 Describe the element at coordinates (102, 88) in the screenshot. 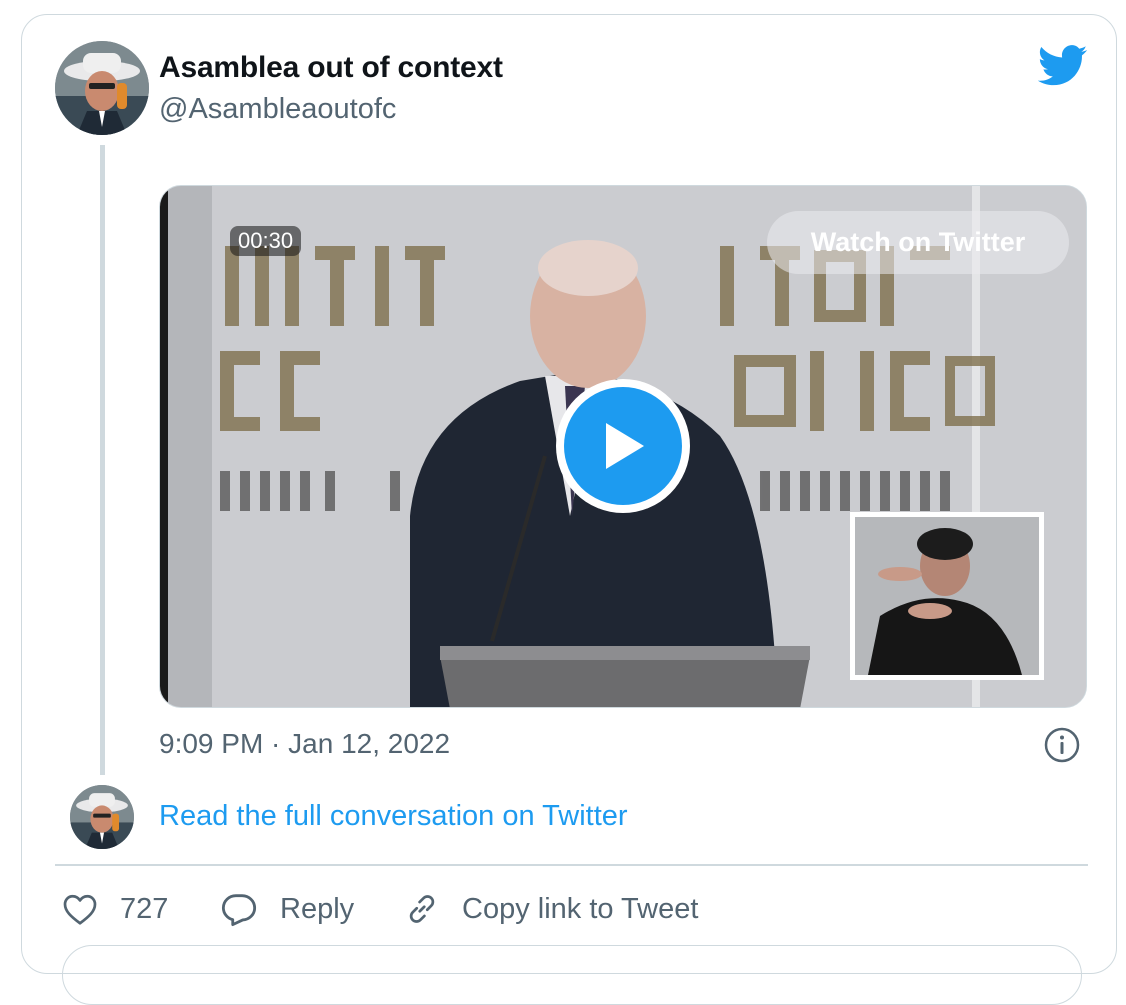

I see `avatar` at that location.